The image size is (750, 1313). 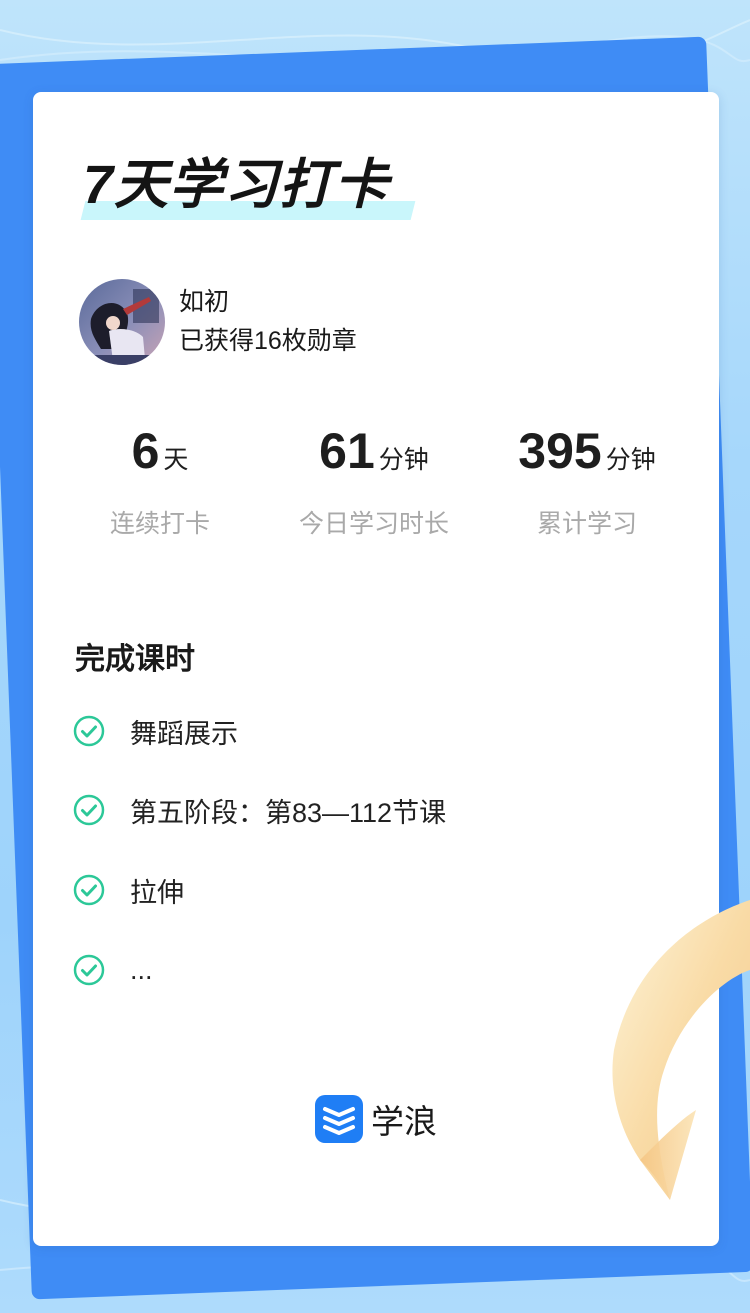 What do you see at coordinates (403, 460) in the screenshot?
I see `stat-today-unit: 分钟` at bounding box center [403, 460].